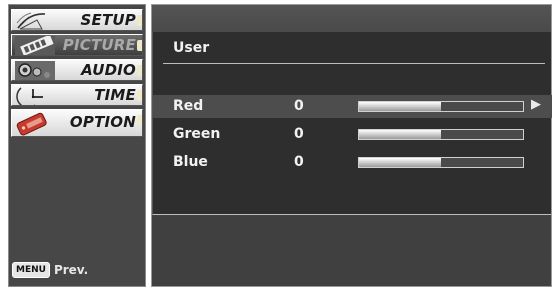 The height and width of the screenshot is (292, 559). I want to click on right-arrow-icon: ▶, so click(536, 104).